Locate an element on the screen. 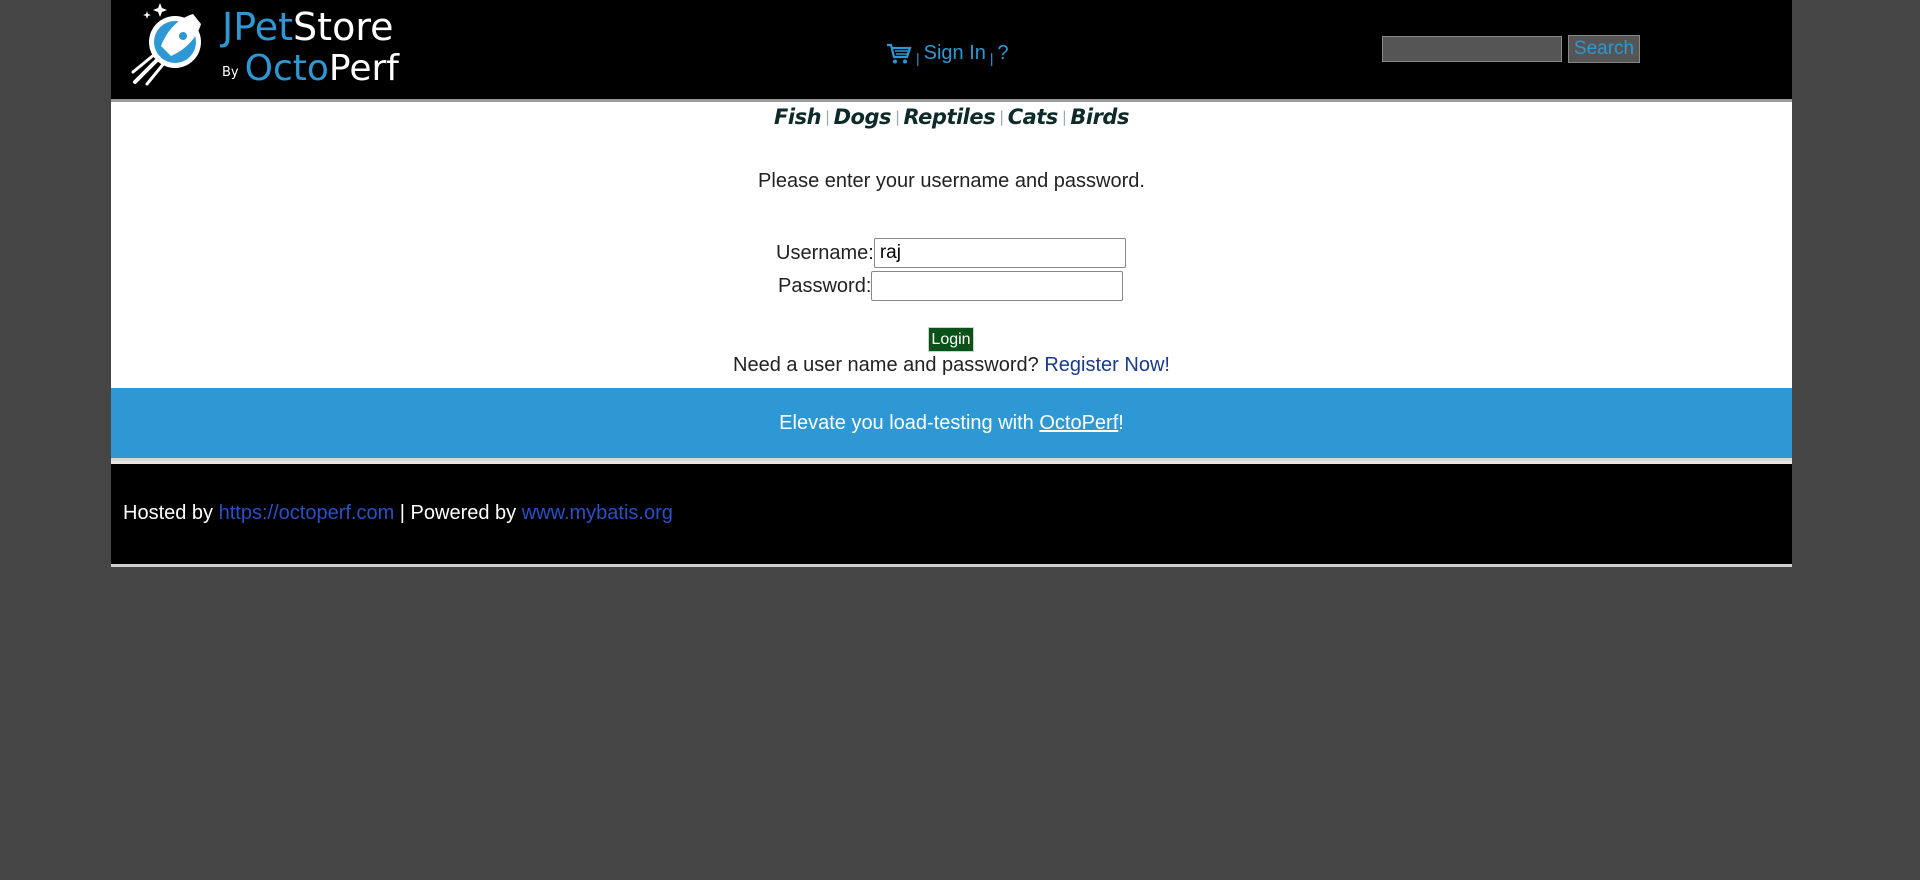 Image resolution: width=1920 pixels, height=880 pixels. hosted-by-text: Hosted by is located at coordinates (171, 513).